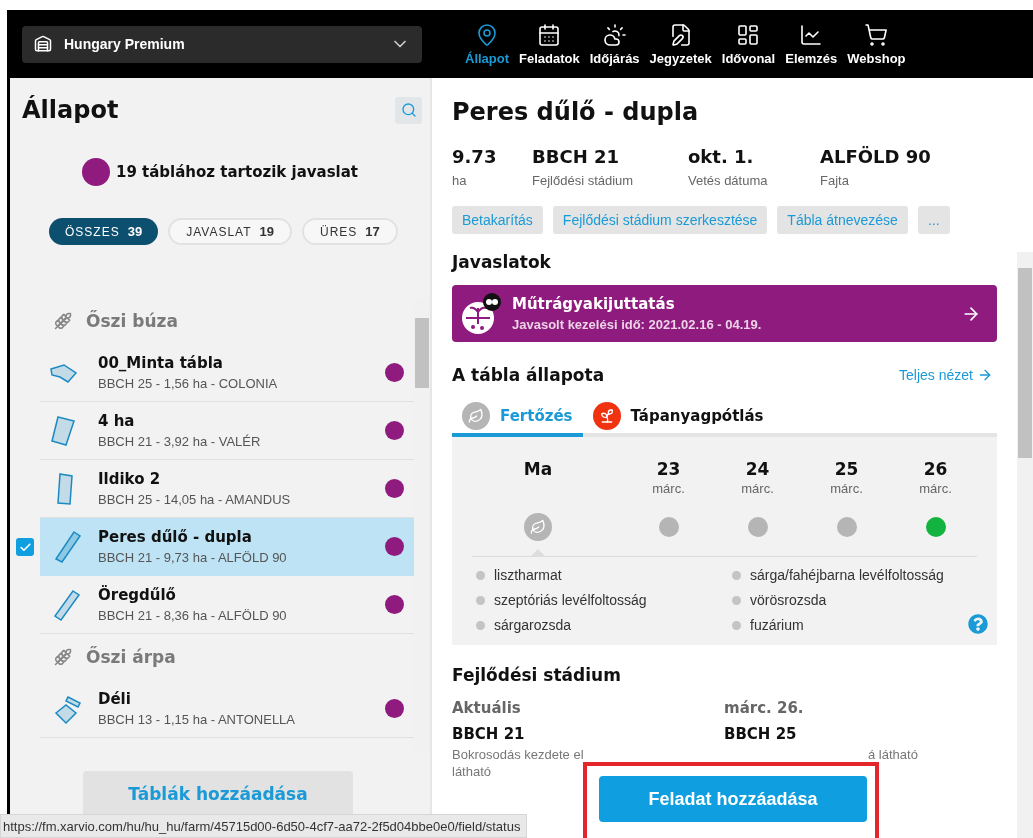 The image size is (1033, 838). What do you see at coordinates (835, 180) in the screenshot?
I see `stat-label: Fajta` at bounding box center [835, 180].